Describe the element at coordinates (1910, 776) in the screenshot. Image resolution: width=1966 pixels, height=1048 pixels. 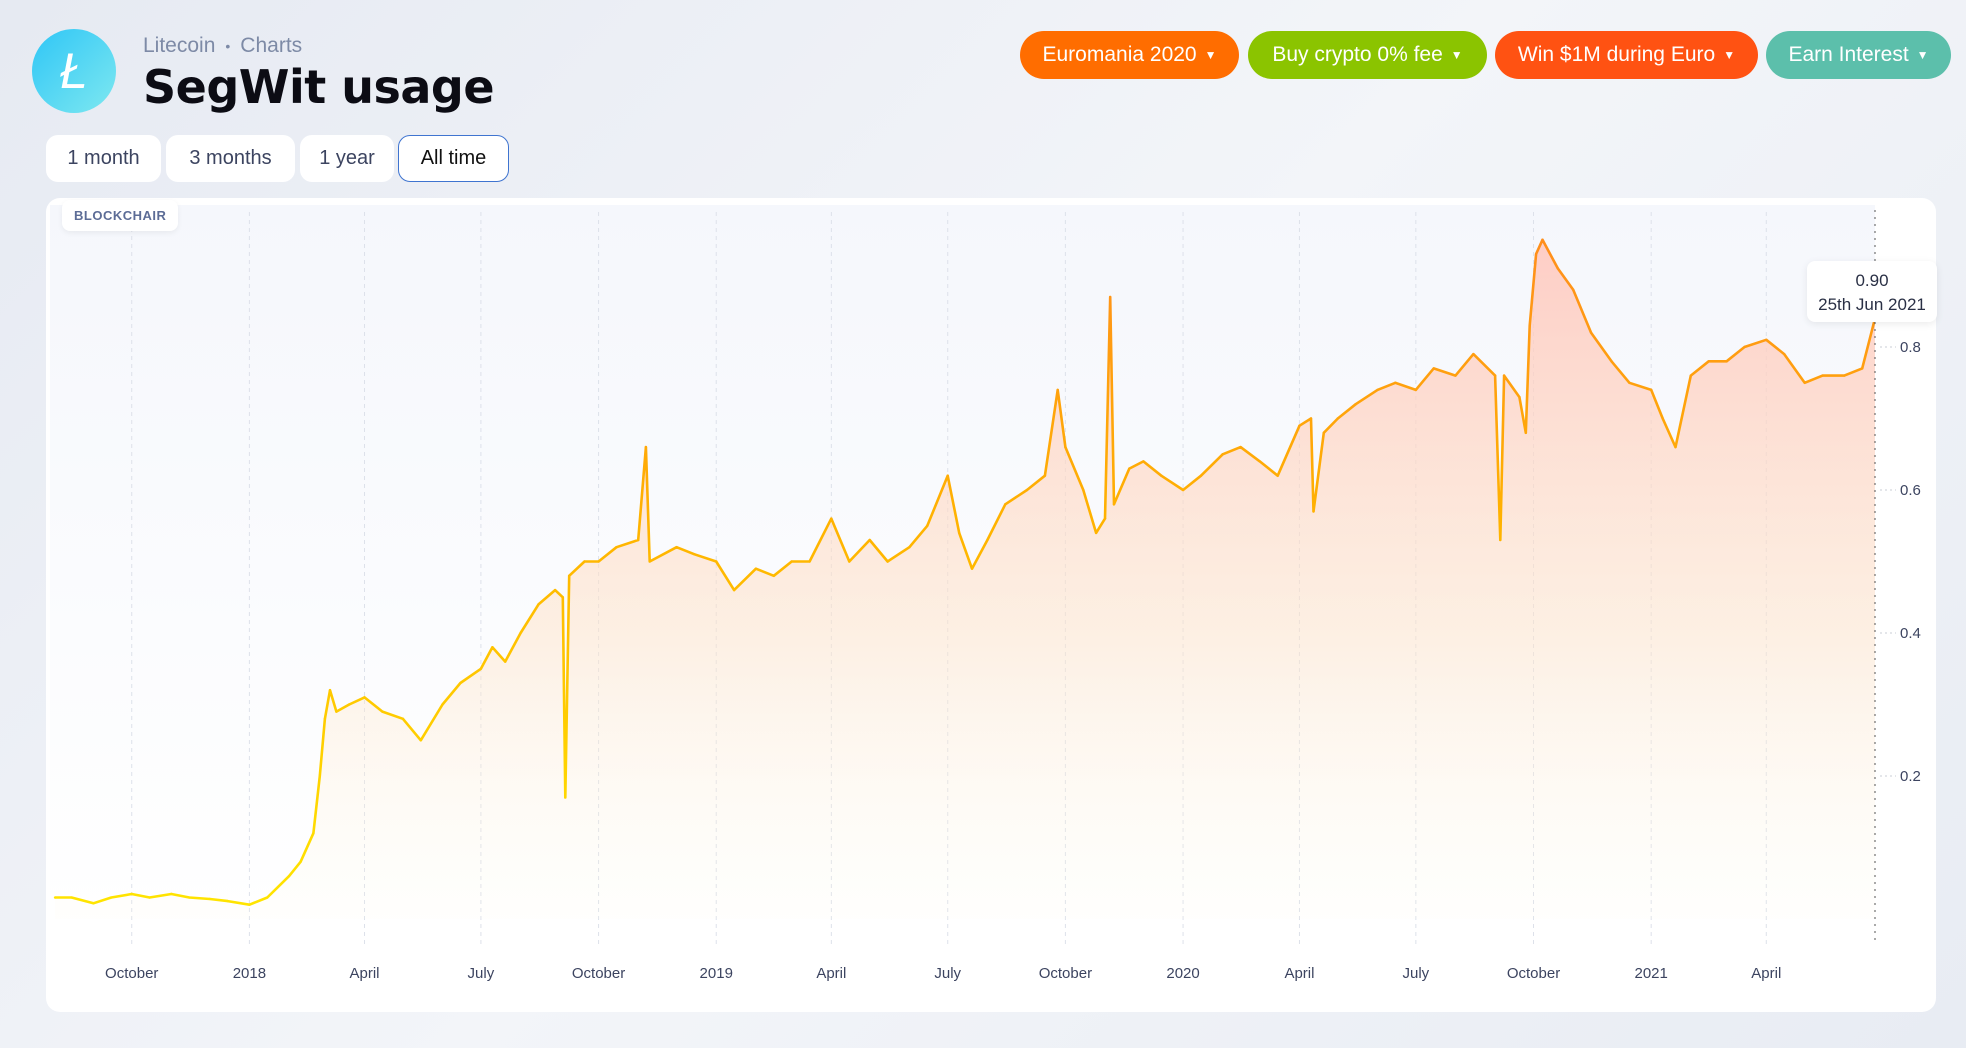
I see `y-tick-label: 0.2` at that location.